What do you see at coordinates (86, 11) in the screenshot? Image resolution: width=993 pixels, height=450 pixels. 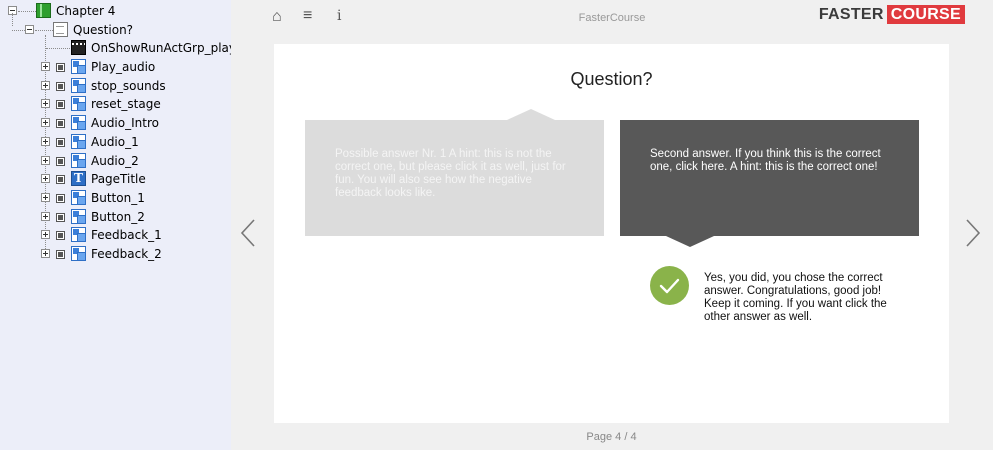 I see `tree-label-chapter: Chapter 4` at bounding box center [86, 11].